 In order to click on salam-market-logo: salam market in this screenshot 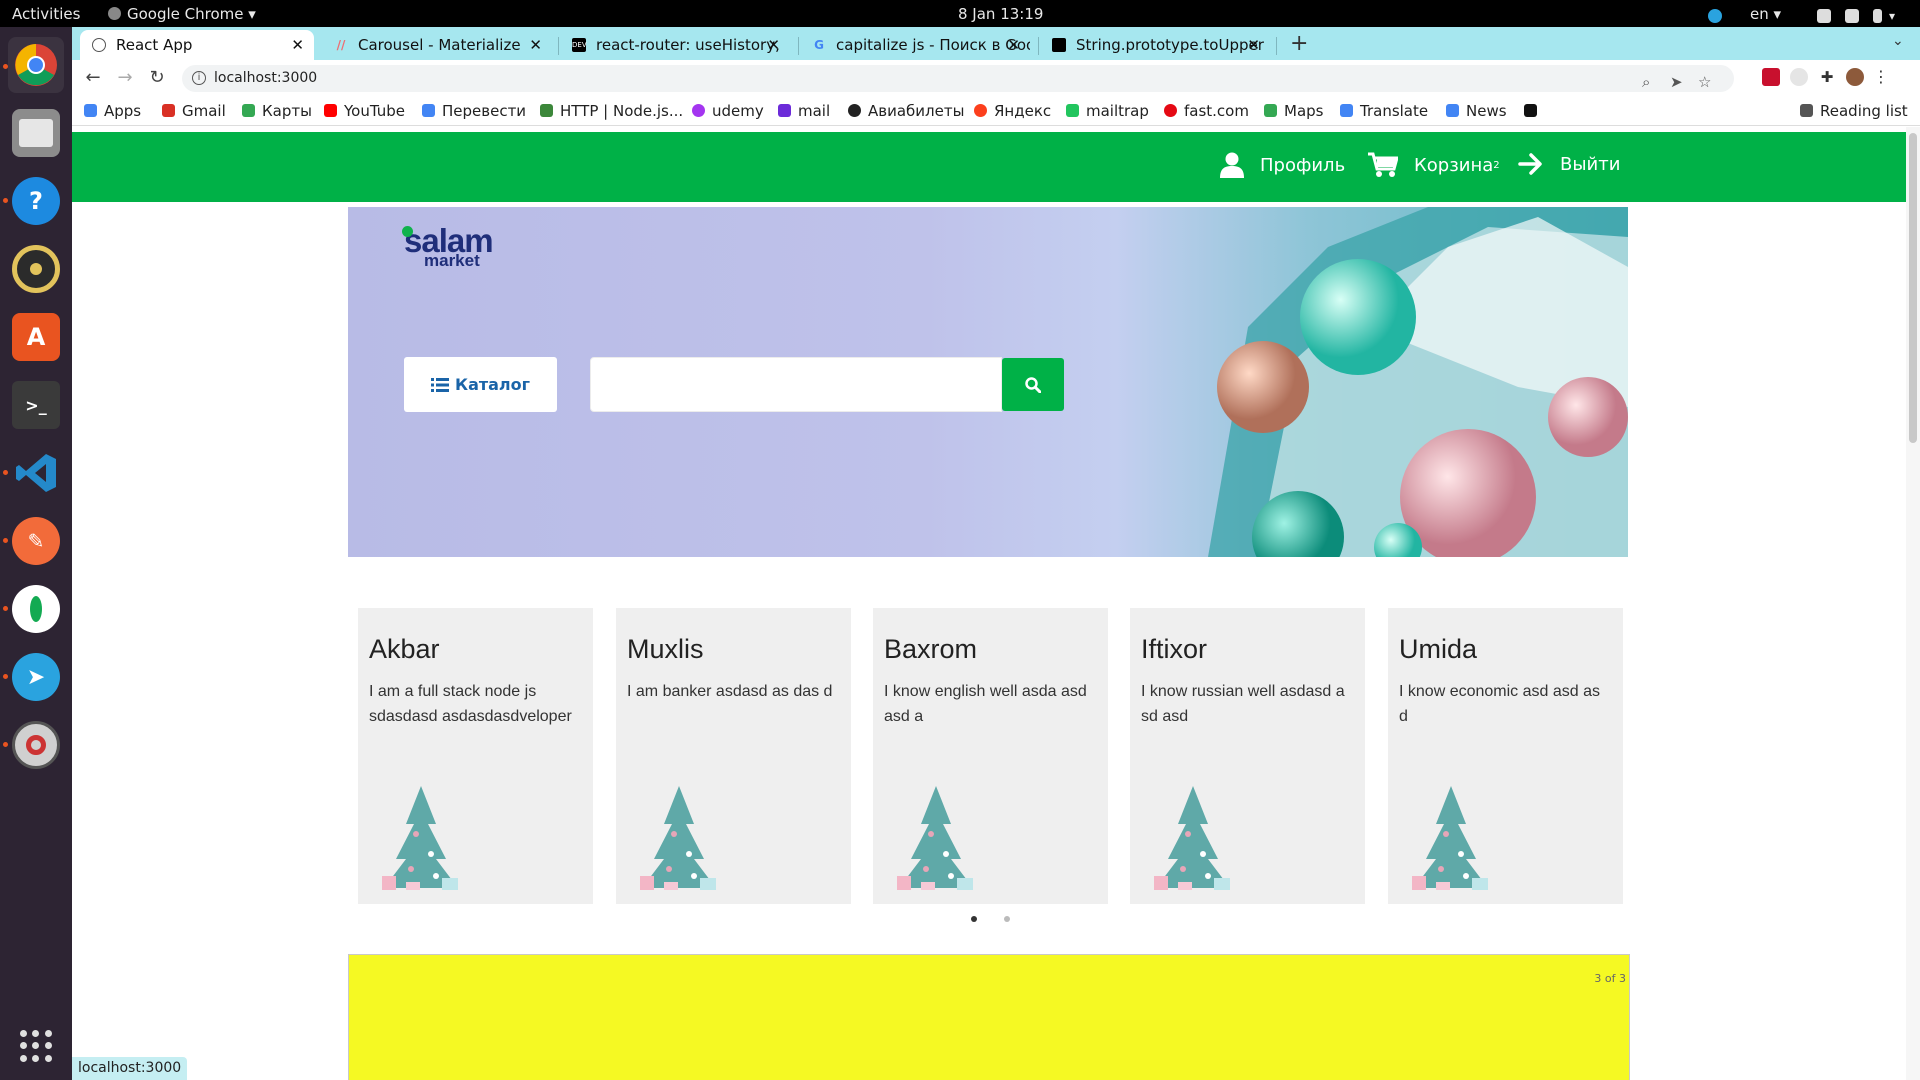, I will do `click(448, 246)`.